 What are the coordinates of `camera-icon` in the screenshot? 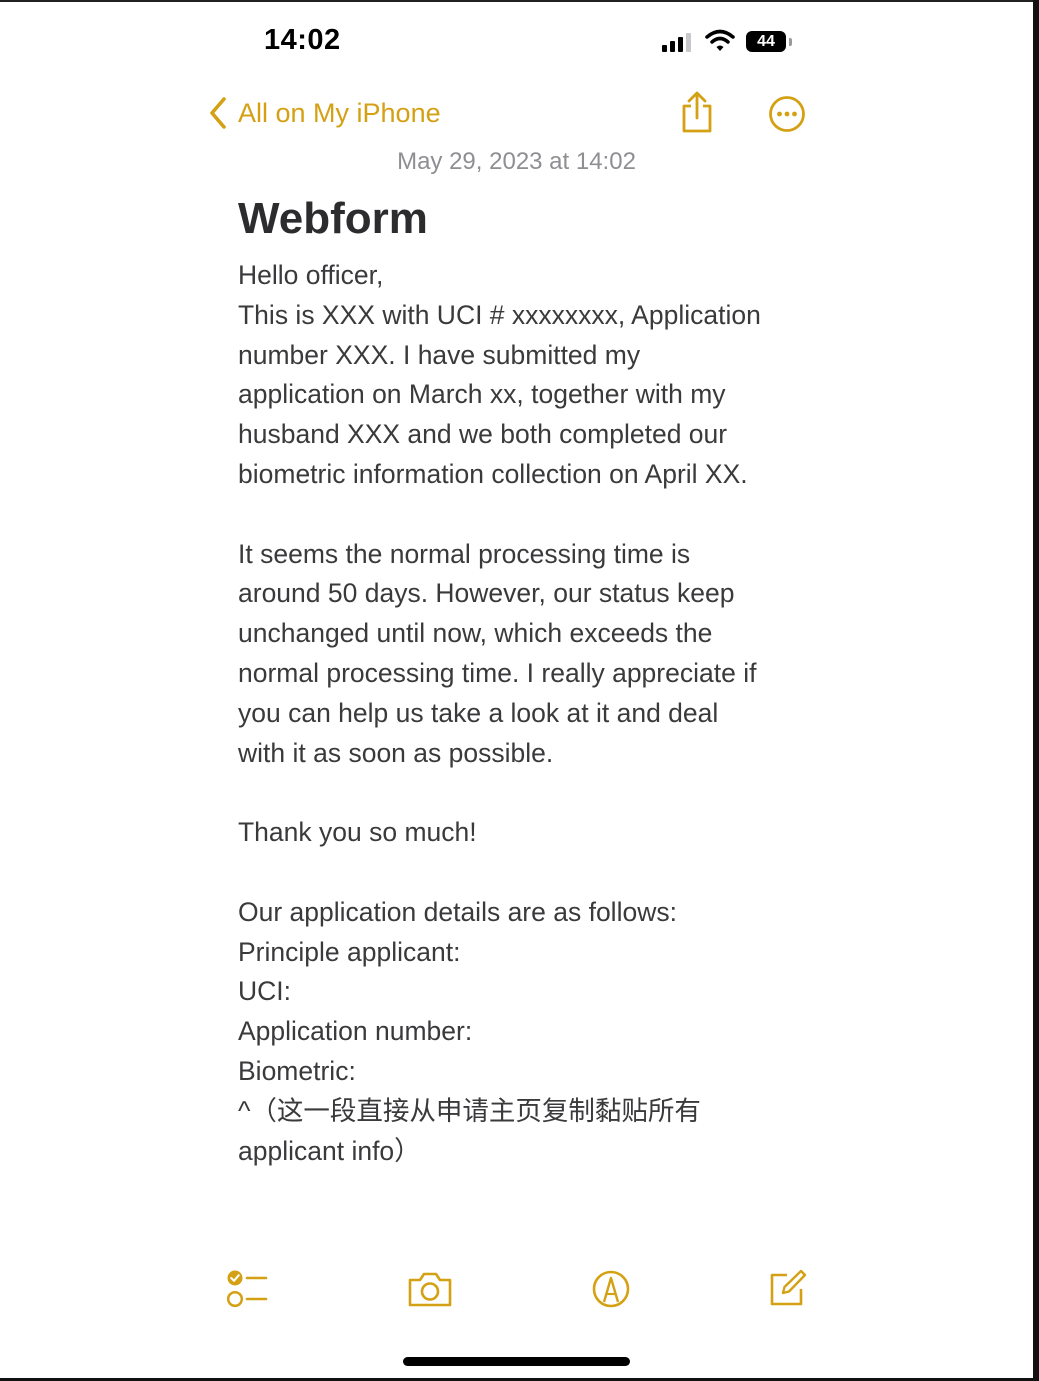 It's located at (430, 1289).